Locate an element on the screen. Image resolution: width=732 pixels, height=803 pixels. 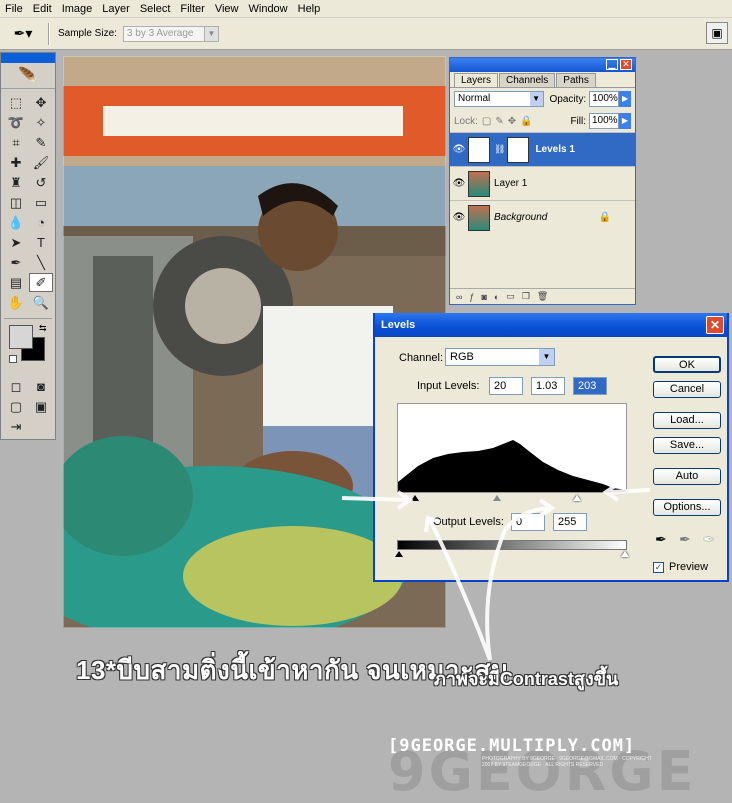
toolbox-titlebar is located at coordinates (28, 58).